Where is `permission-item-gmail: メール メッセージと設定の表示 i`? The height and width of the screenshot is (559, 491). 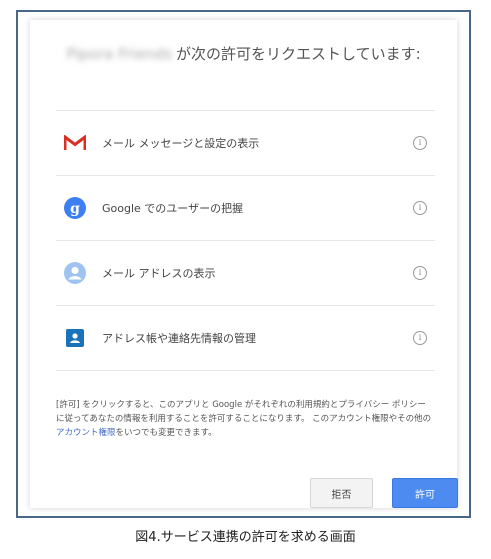 permission-item-gmail: メール メッセージと設定の表示 i is located at coordinates (245, 142).